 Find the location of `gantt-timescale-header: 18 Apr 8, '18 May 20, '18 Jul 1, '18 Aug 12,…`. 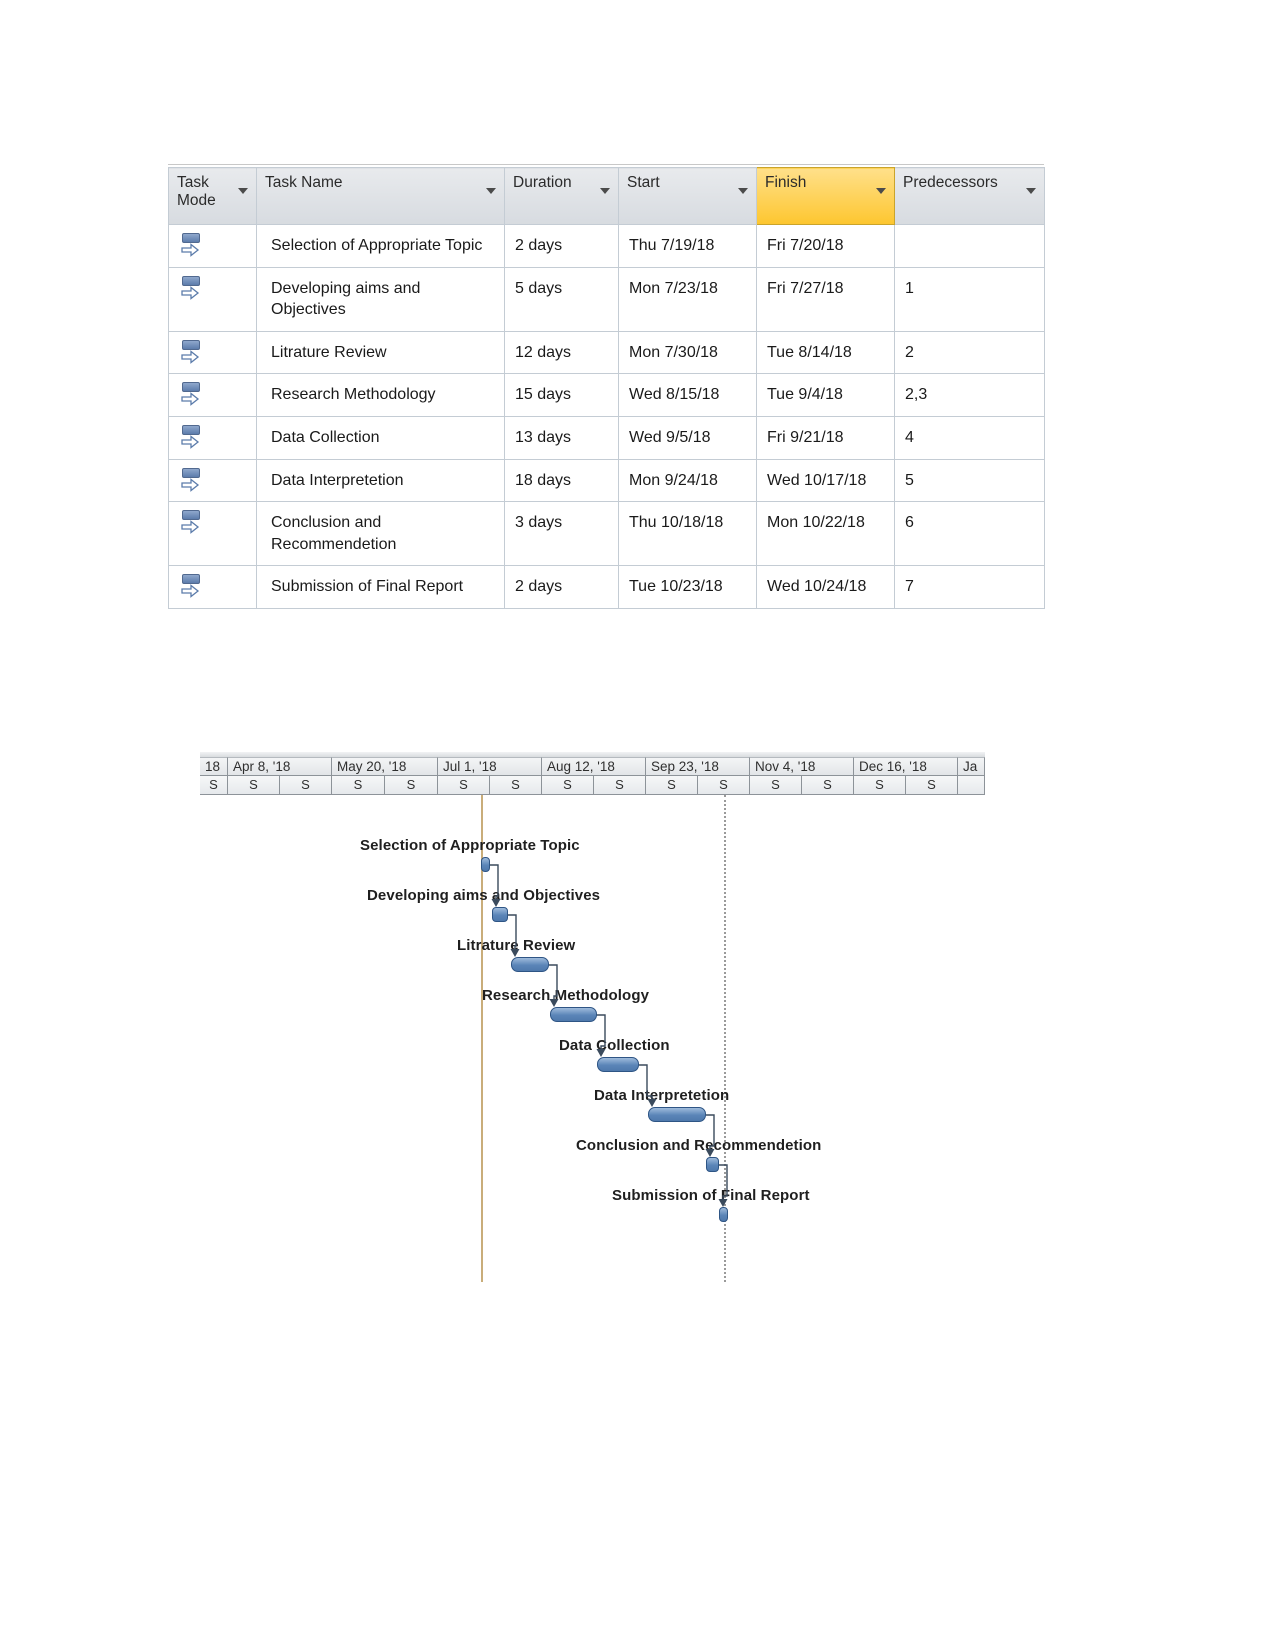

gantt-timescale-header: 18 Apr 8, '18 May 20, '18 Jul 1, '18 Aug 12,… is located at coordinates (592, 776).